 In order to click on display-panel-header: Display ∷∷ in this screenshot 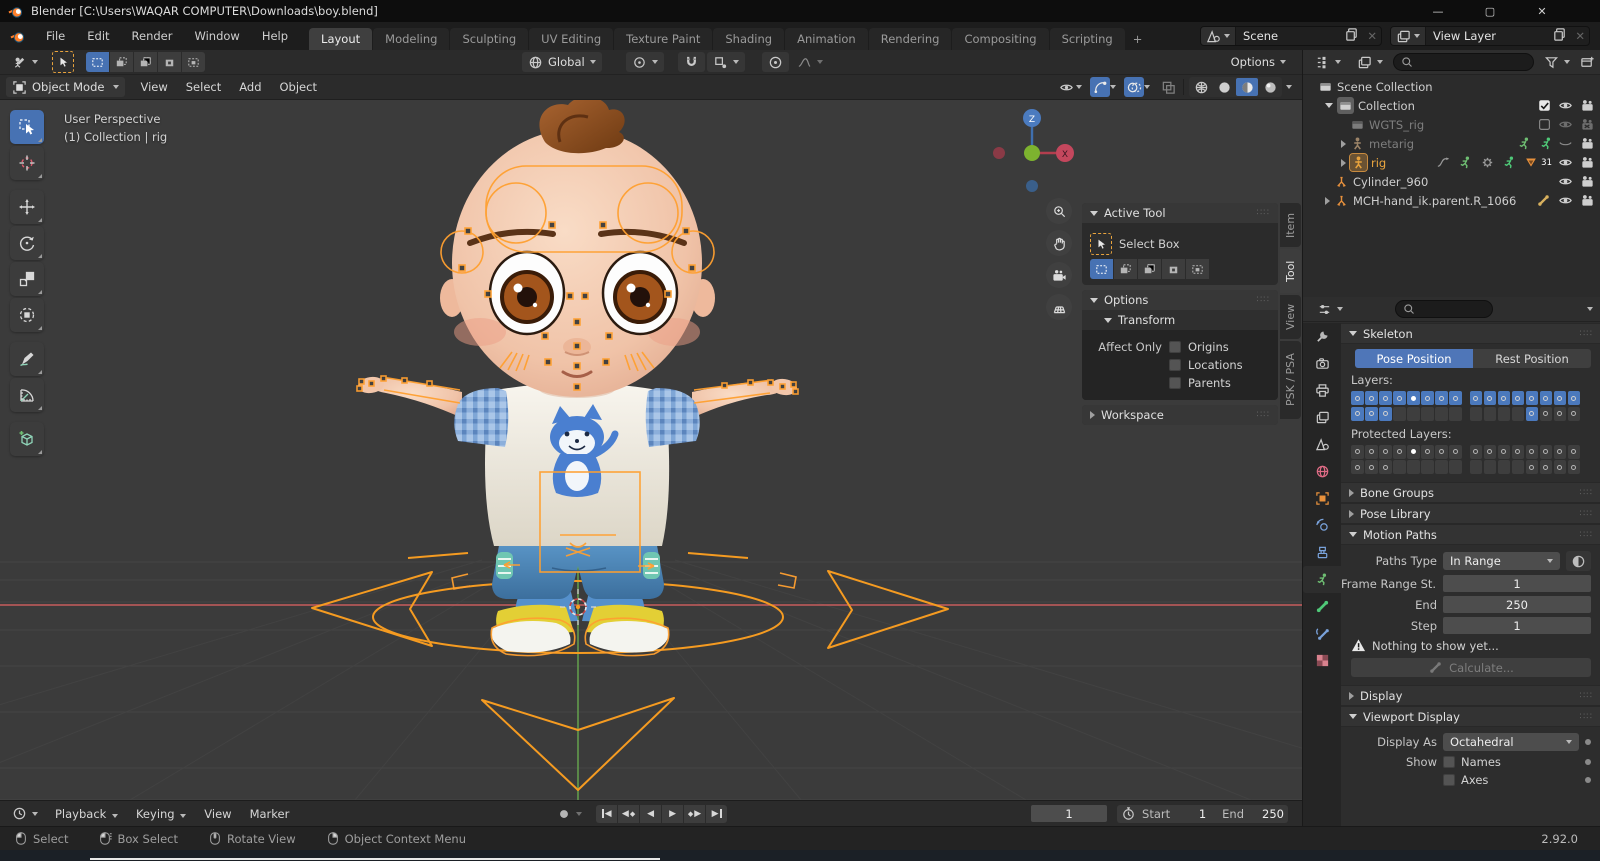, I will do `click(1470, 695)`.